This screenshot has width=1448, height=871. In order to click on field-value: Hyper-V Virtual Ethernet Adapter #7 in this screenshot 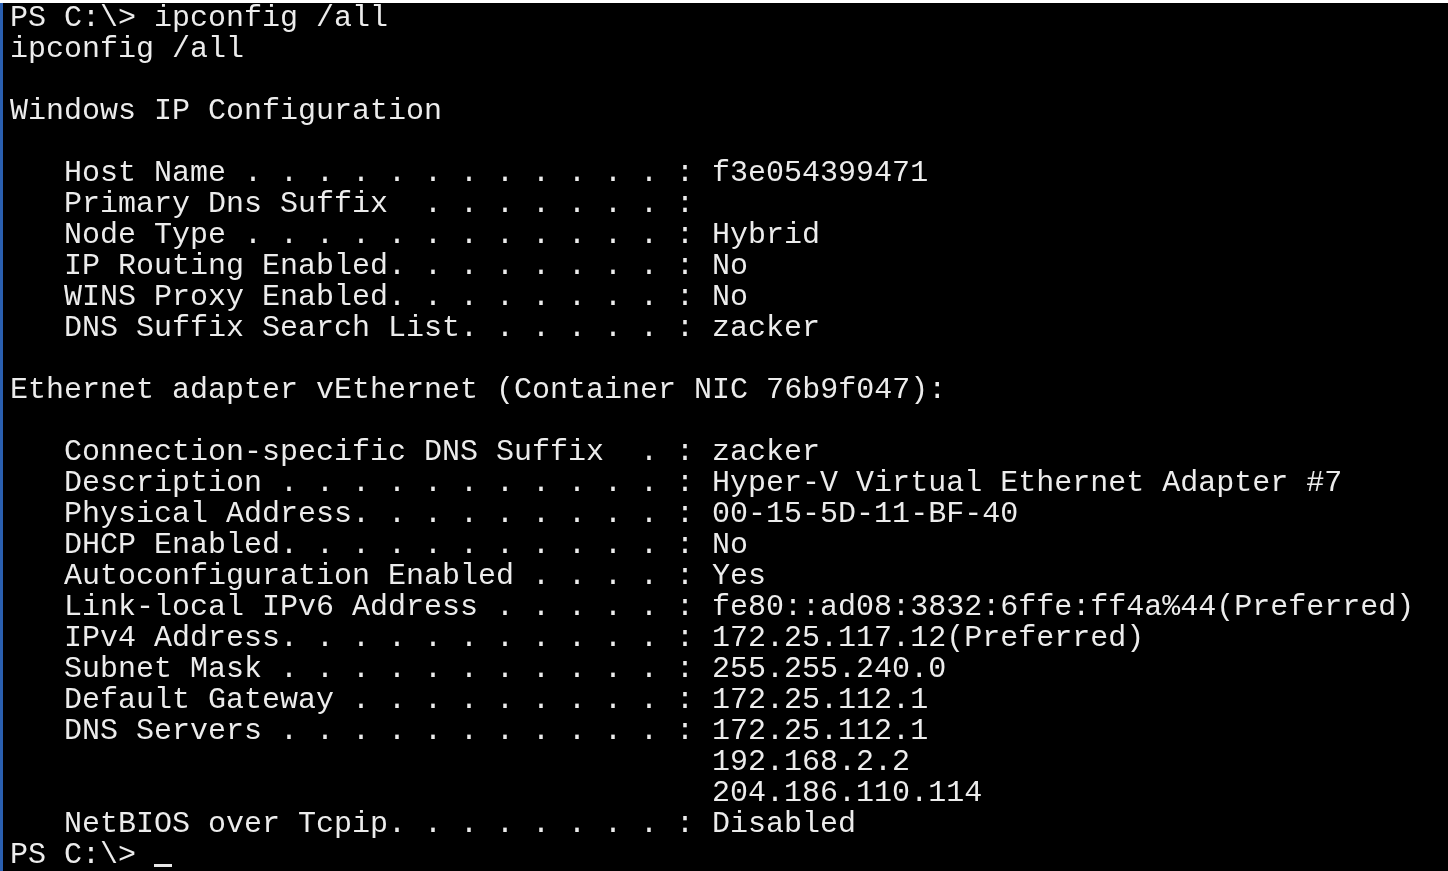, I will do `click(1027, 483)`.